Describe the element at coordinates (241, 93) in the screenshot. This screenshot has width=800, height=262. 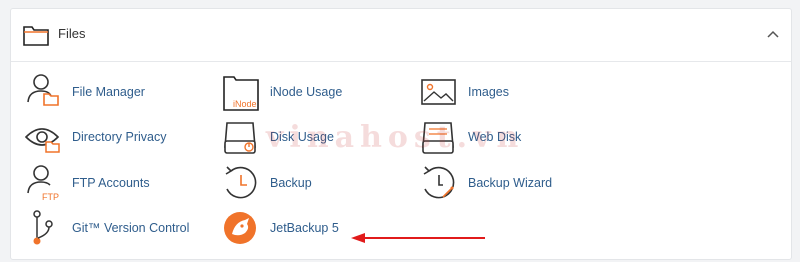
I see `inode-usage-icon: iNode` at that location.